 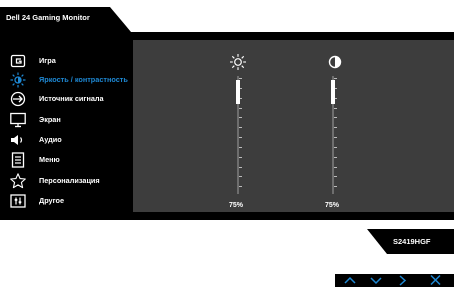 I want to click on contrast-icon, so click(x=335, y=62).